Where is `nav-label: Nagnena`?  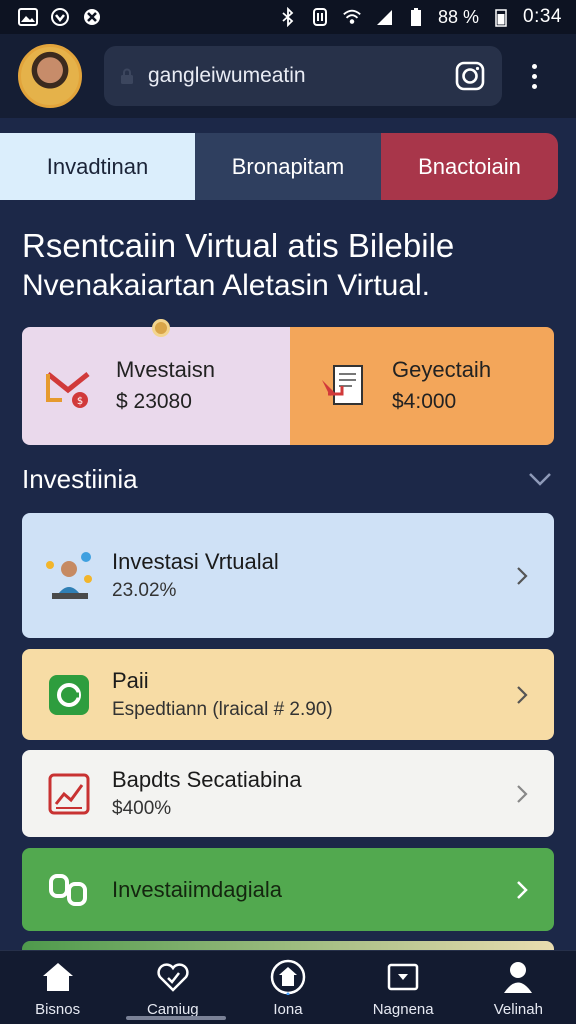
nav-label: Nagnena is located at coordinates (403, 1009).